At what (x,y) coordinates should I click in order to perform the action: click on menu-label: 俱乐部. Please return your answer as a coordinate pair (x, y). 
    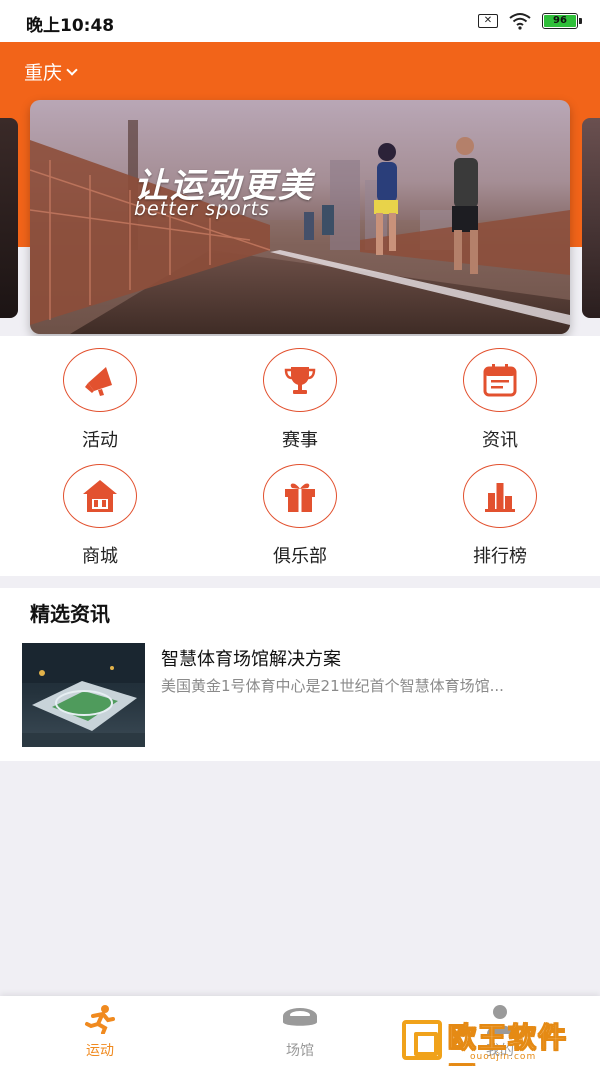
    Looking at the image, I should click on (300, 556).